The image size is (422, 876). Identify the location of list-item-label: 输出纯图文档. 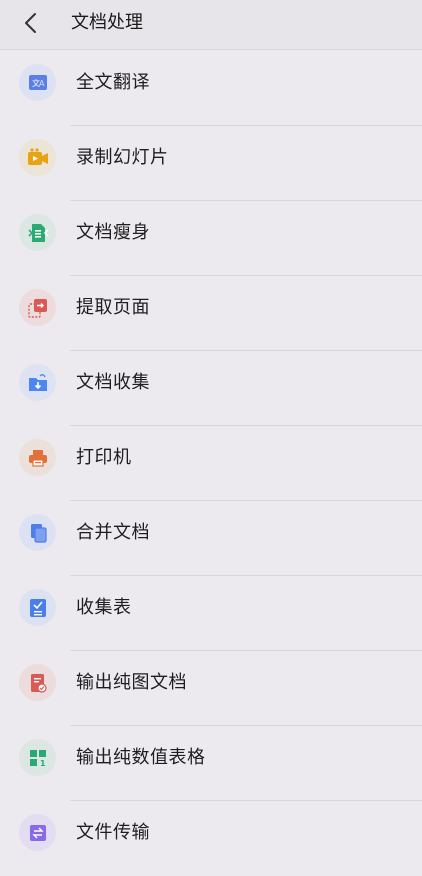
(131, 682).